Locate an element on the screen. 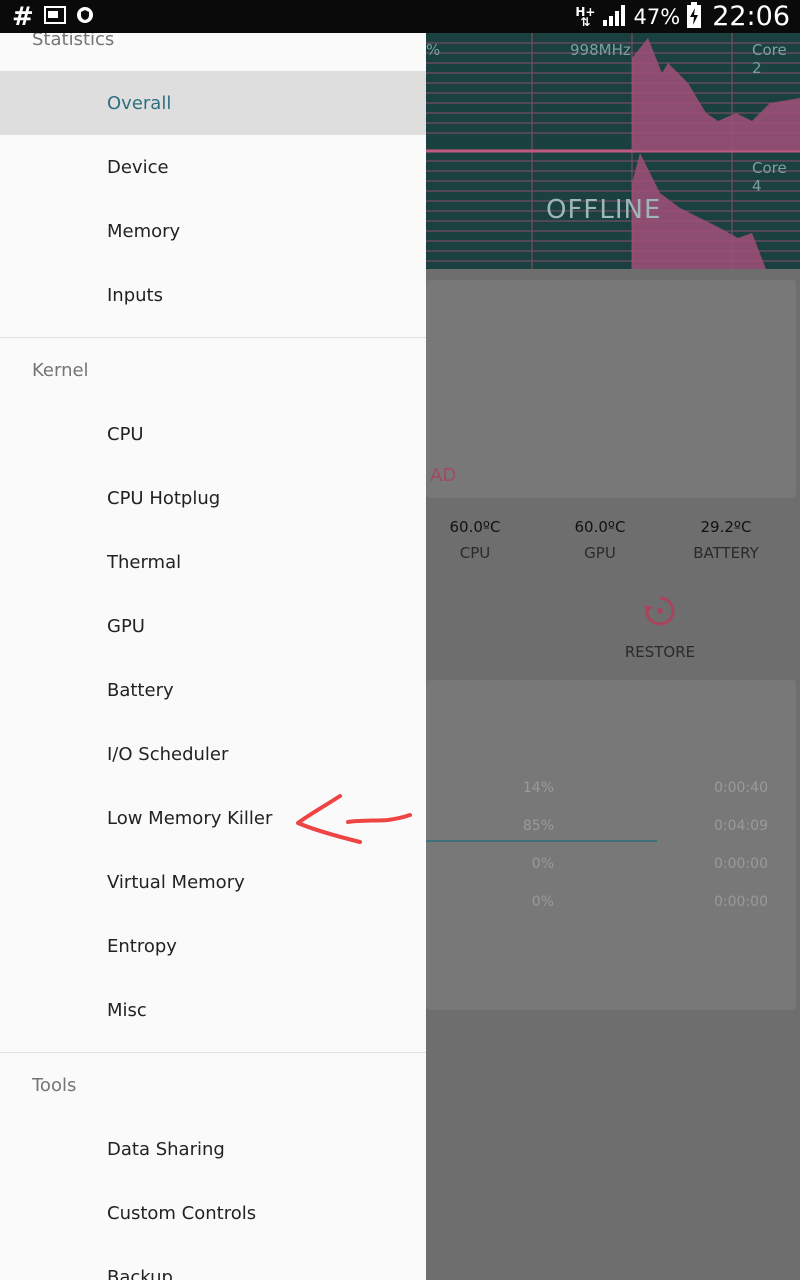  graph-label-left: % is located at coordinates (433, 50).